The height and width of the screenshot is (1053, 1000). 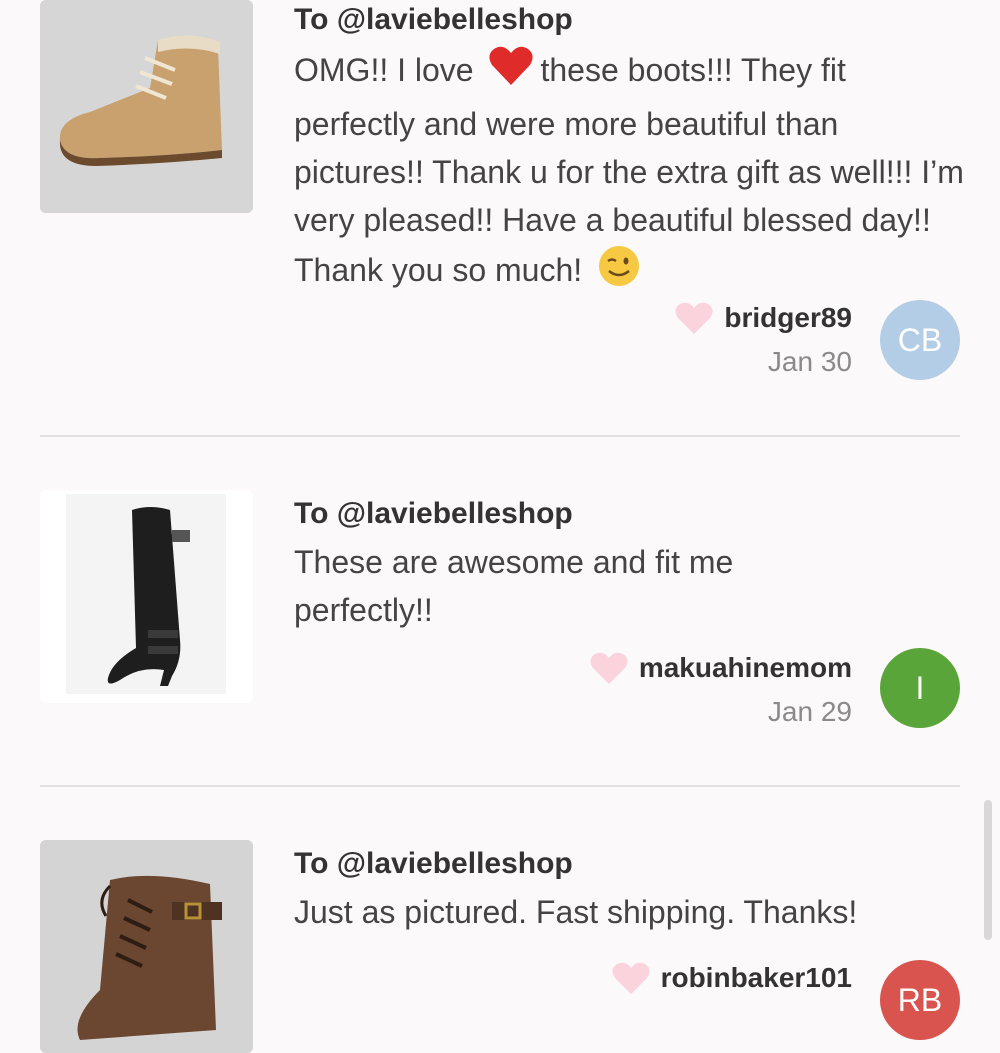 I want to click on reviewer-username: robinbaker101, so click(x=756, y=978).